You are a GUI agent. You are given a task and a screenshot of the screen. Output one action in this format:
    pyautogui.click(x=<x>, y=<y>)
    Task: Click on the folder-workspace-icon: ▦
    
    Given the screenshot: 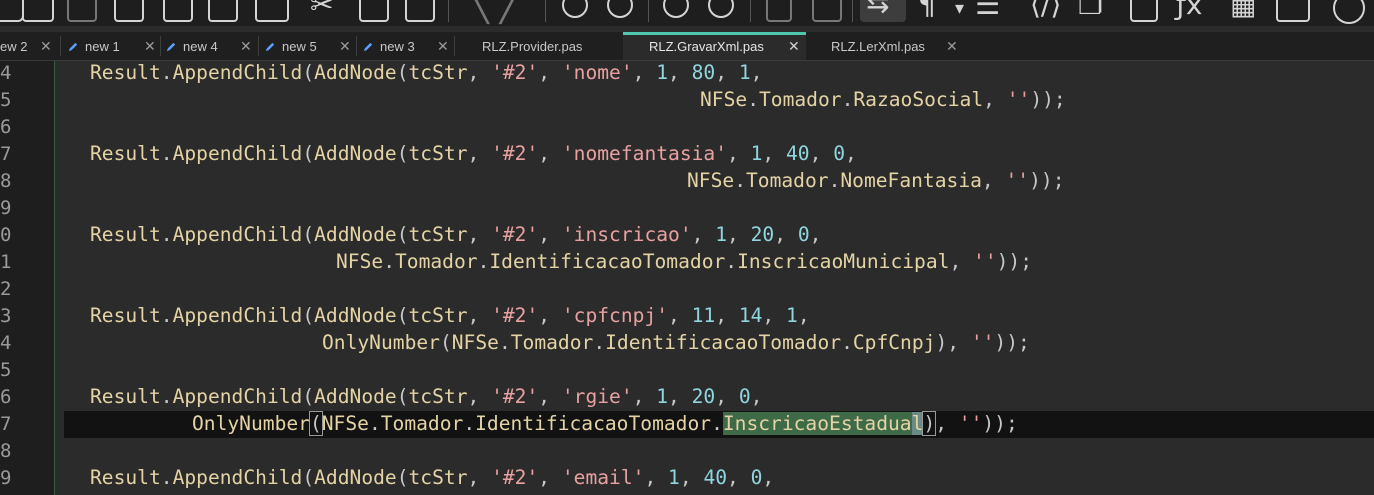 What is the action you would take?
    pyautogui.click(x=1243, y=10)
    